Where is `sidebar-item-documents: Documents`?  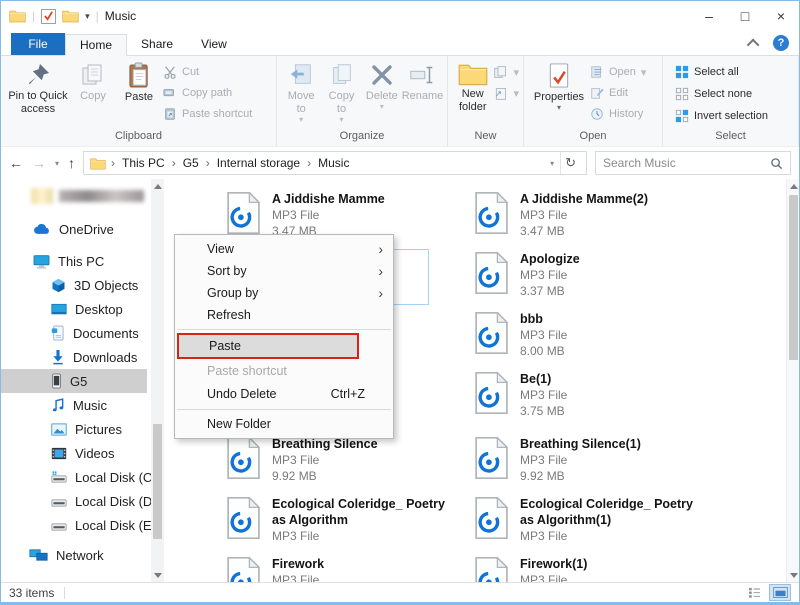
sidebar-item-documents: Documents is located at coordinates (82, 333).